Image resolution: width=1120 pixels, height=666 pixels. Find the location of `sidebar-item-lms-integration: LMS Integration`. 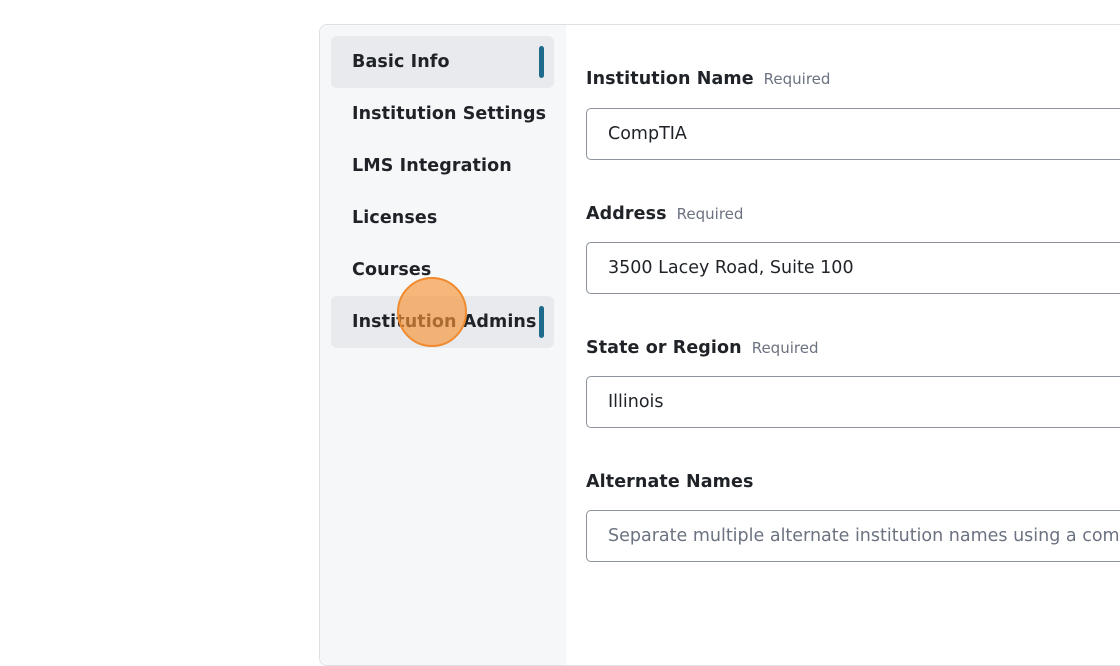

sidebar-item-lms-integration: LMS Integration is located at coordinates (442, 166).